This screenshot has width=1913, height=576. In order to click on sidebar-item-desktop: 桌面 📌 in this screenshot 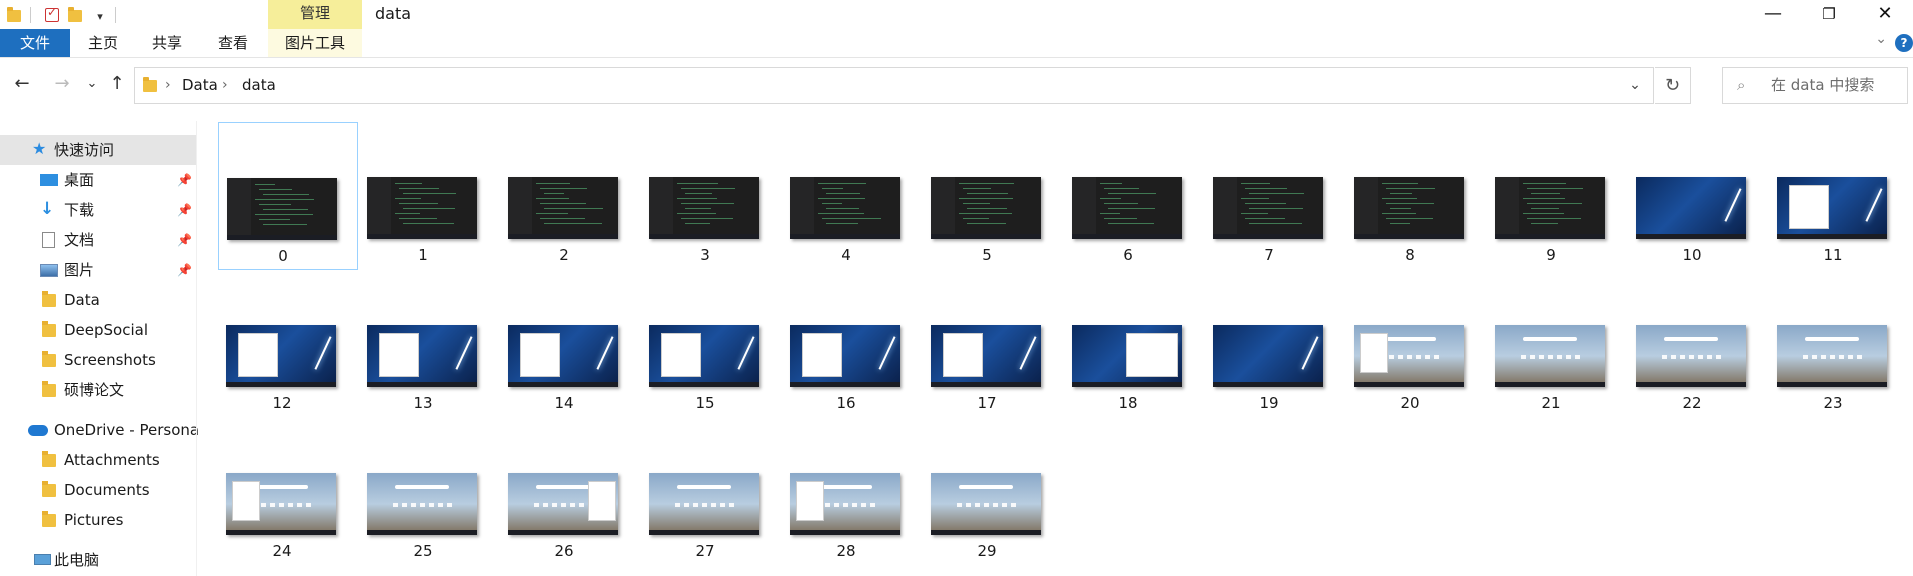, I will do `click(98, 180)`.